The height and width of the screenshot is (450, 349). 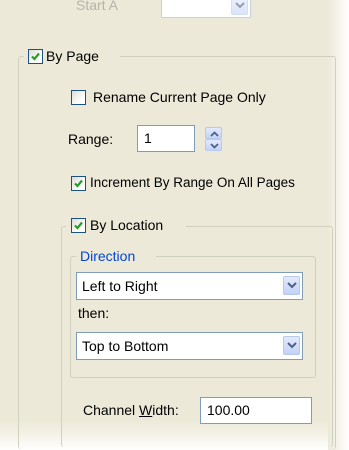 What do you see at coordinates (72, 56) in the screenshot?
I see `by-page-label: By Page` at bounding box center [72, 56].